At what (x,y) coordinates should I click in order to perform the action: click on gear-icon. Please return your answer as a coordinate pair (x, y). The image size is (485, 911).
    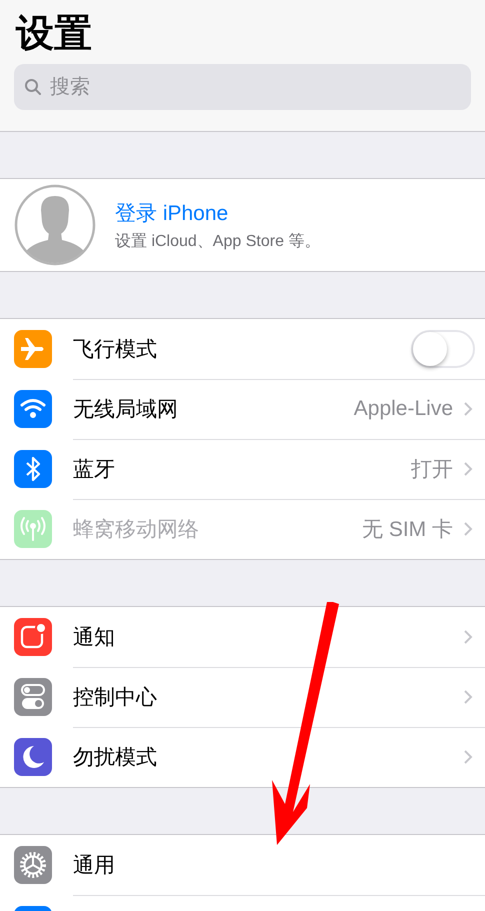
    Looking at the image, I should click on (33, 865).